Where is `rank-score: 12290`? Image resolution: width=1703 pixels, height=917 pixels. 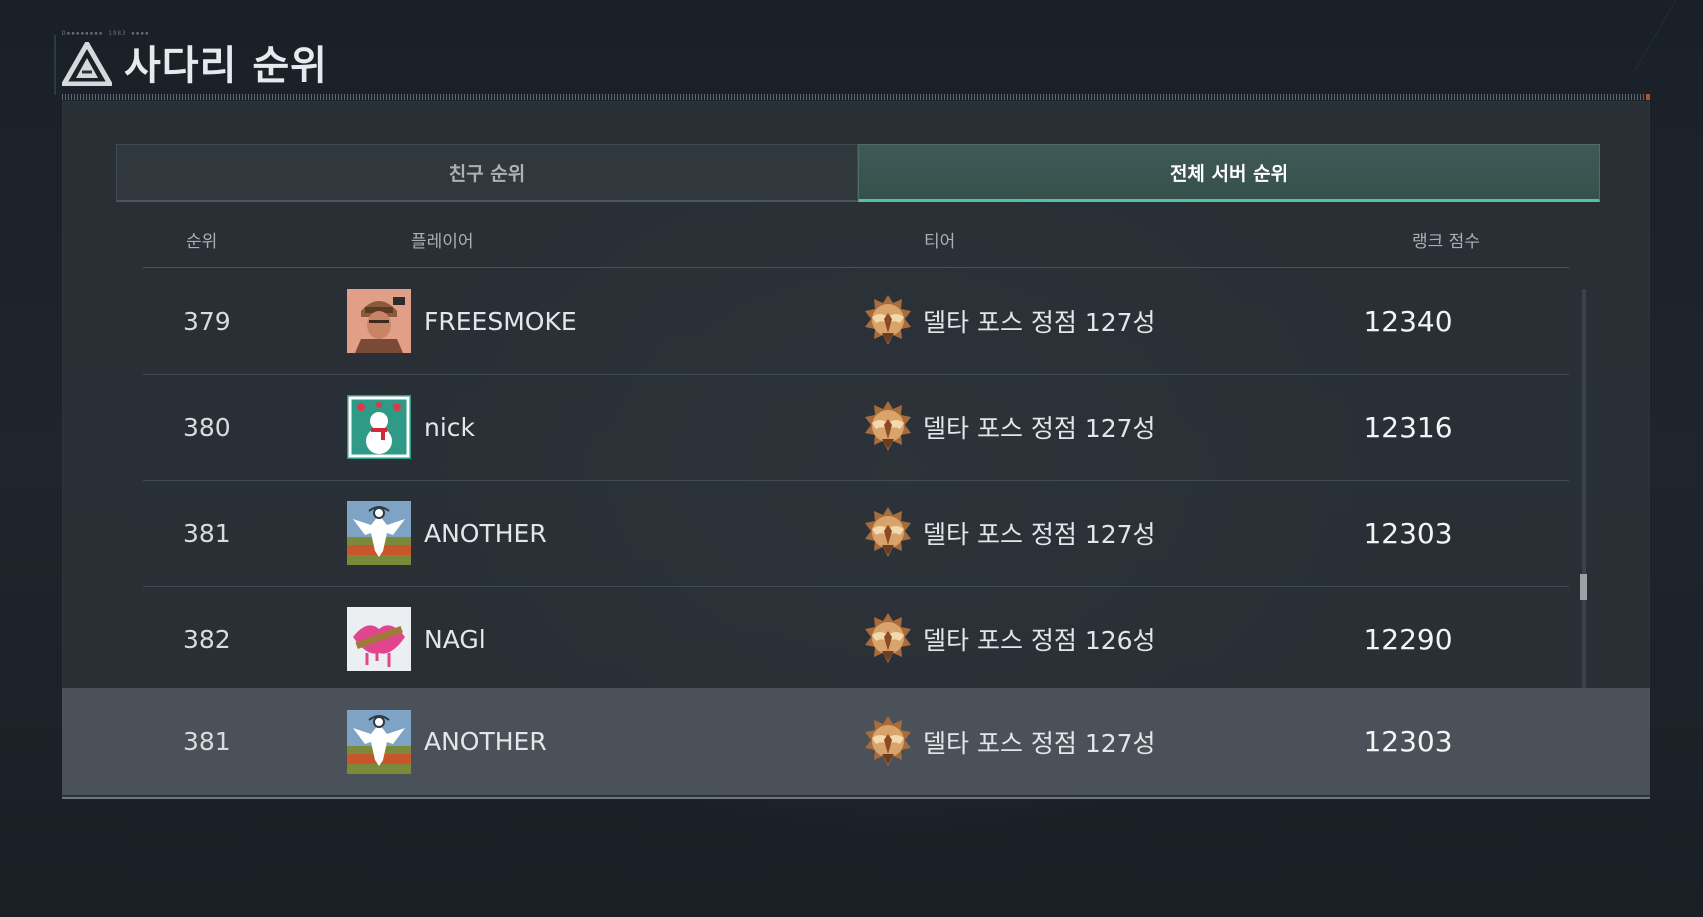 rank-score: 12290 is located at coordinates (1408, 639).